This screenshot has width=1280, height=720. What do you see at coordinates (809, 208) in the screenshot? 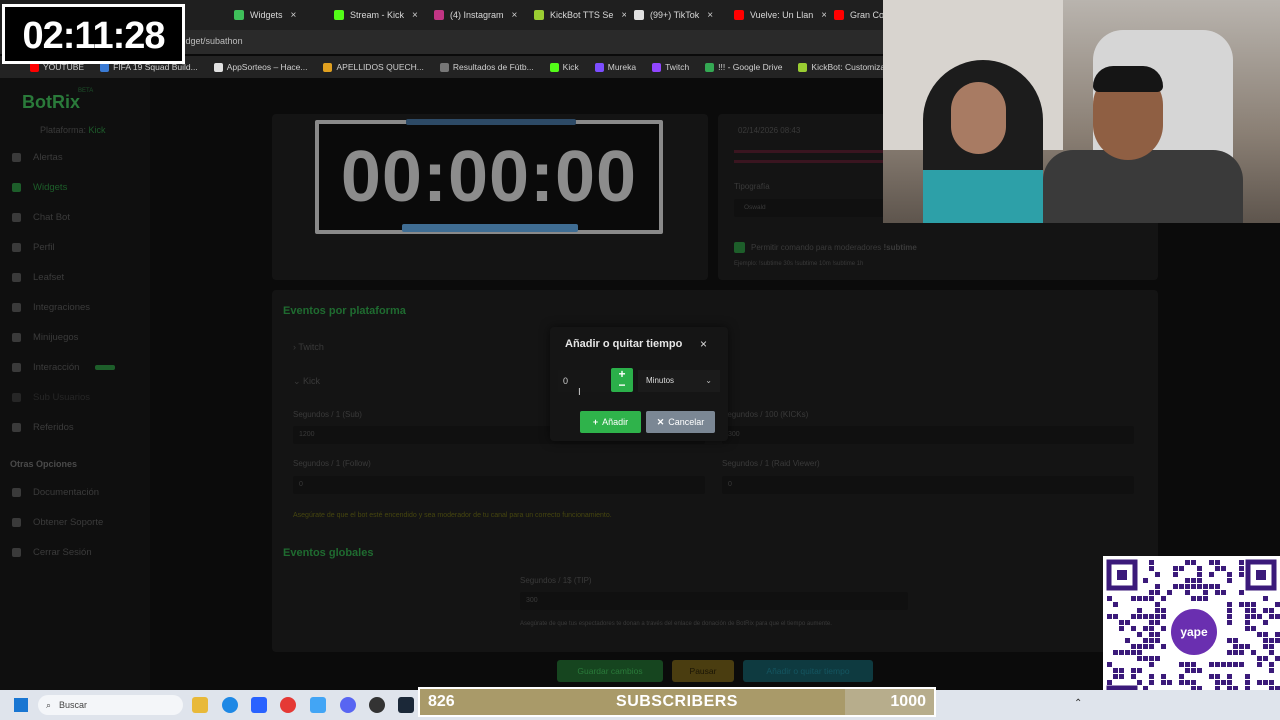
I see `font-select: Oswald` at bounding box center [809, 208].